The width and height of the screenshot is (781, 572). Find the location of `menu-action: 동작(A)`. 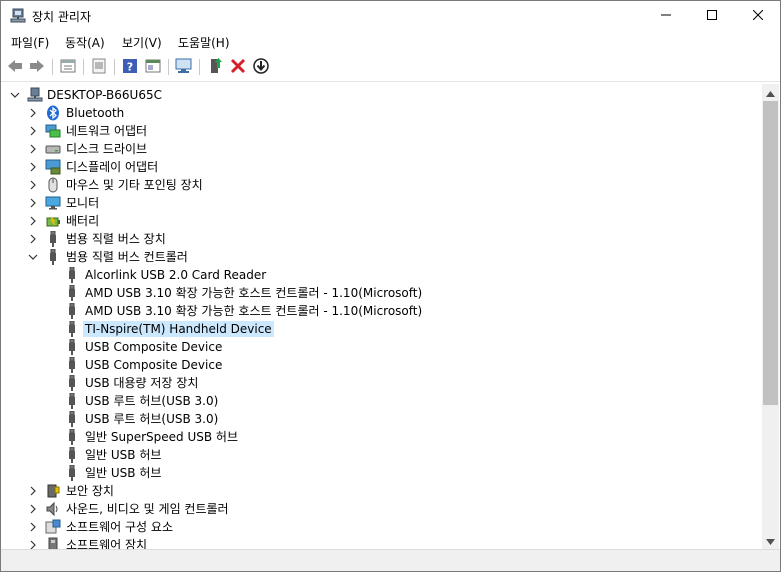

menu-action: 동작(A) is located at coordinates (85, 42).